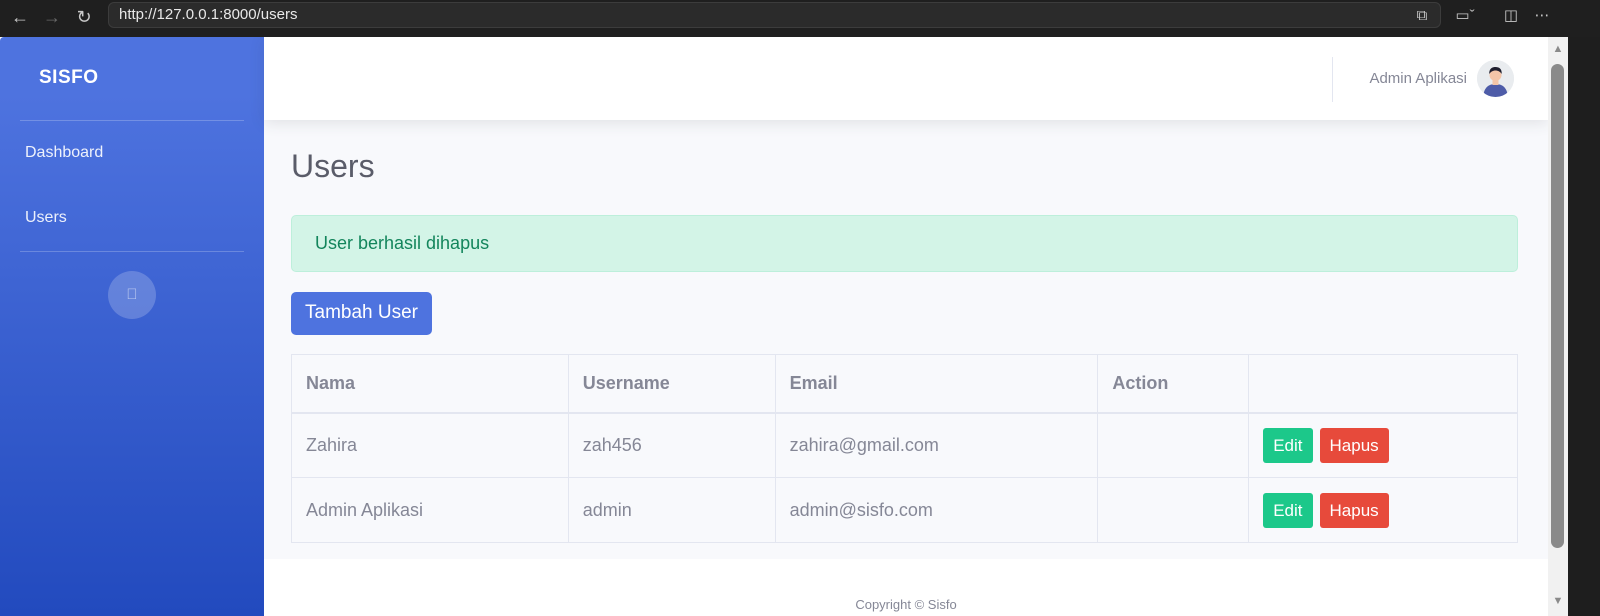 This screenshot has width=1600, height=616. Describe the element at coordinates (1418, 78) in the screenshot. I see `user-name: Admin Aplikasi` at that location.